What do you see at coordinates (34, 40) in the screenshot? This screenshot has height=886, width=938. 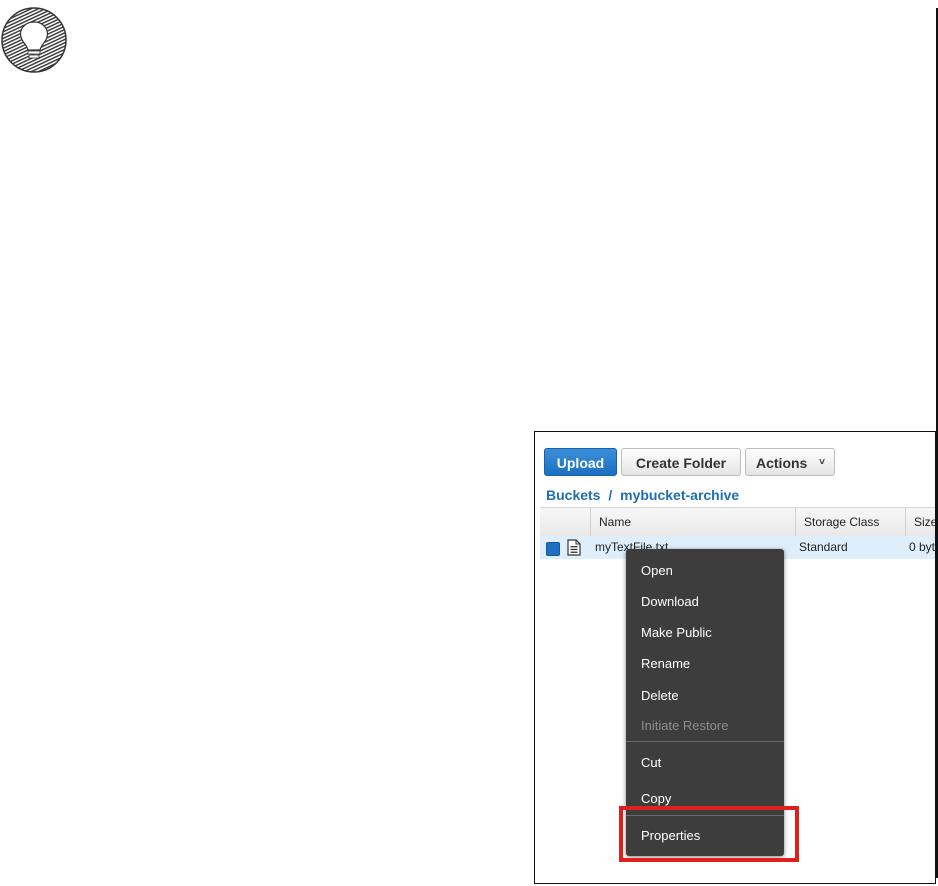 I see `lightbulb-icon` at bounding box center [34, 40].